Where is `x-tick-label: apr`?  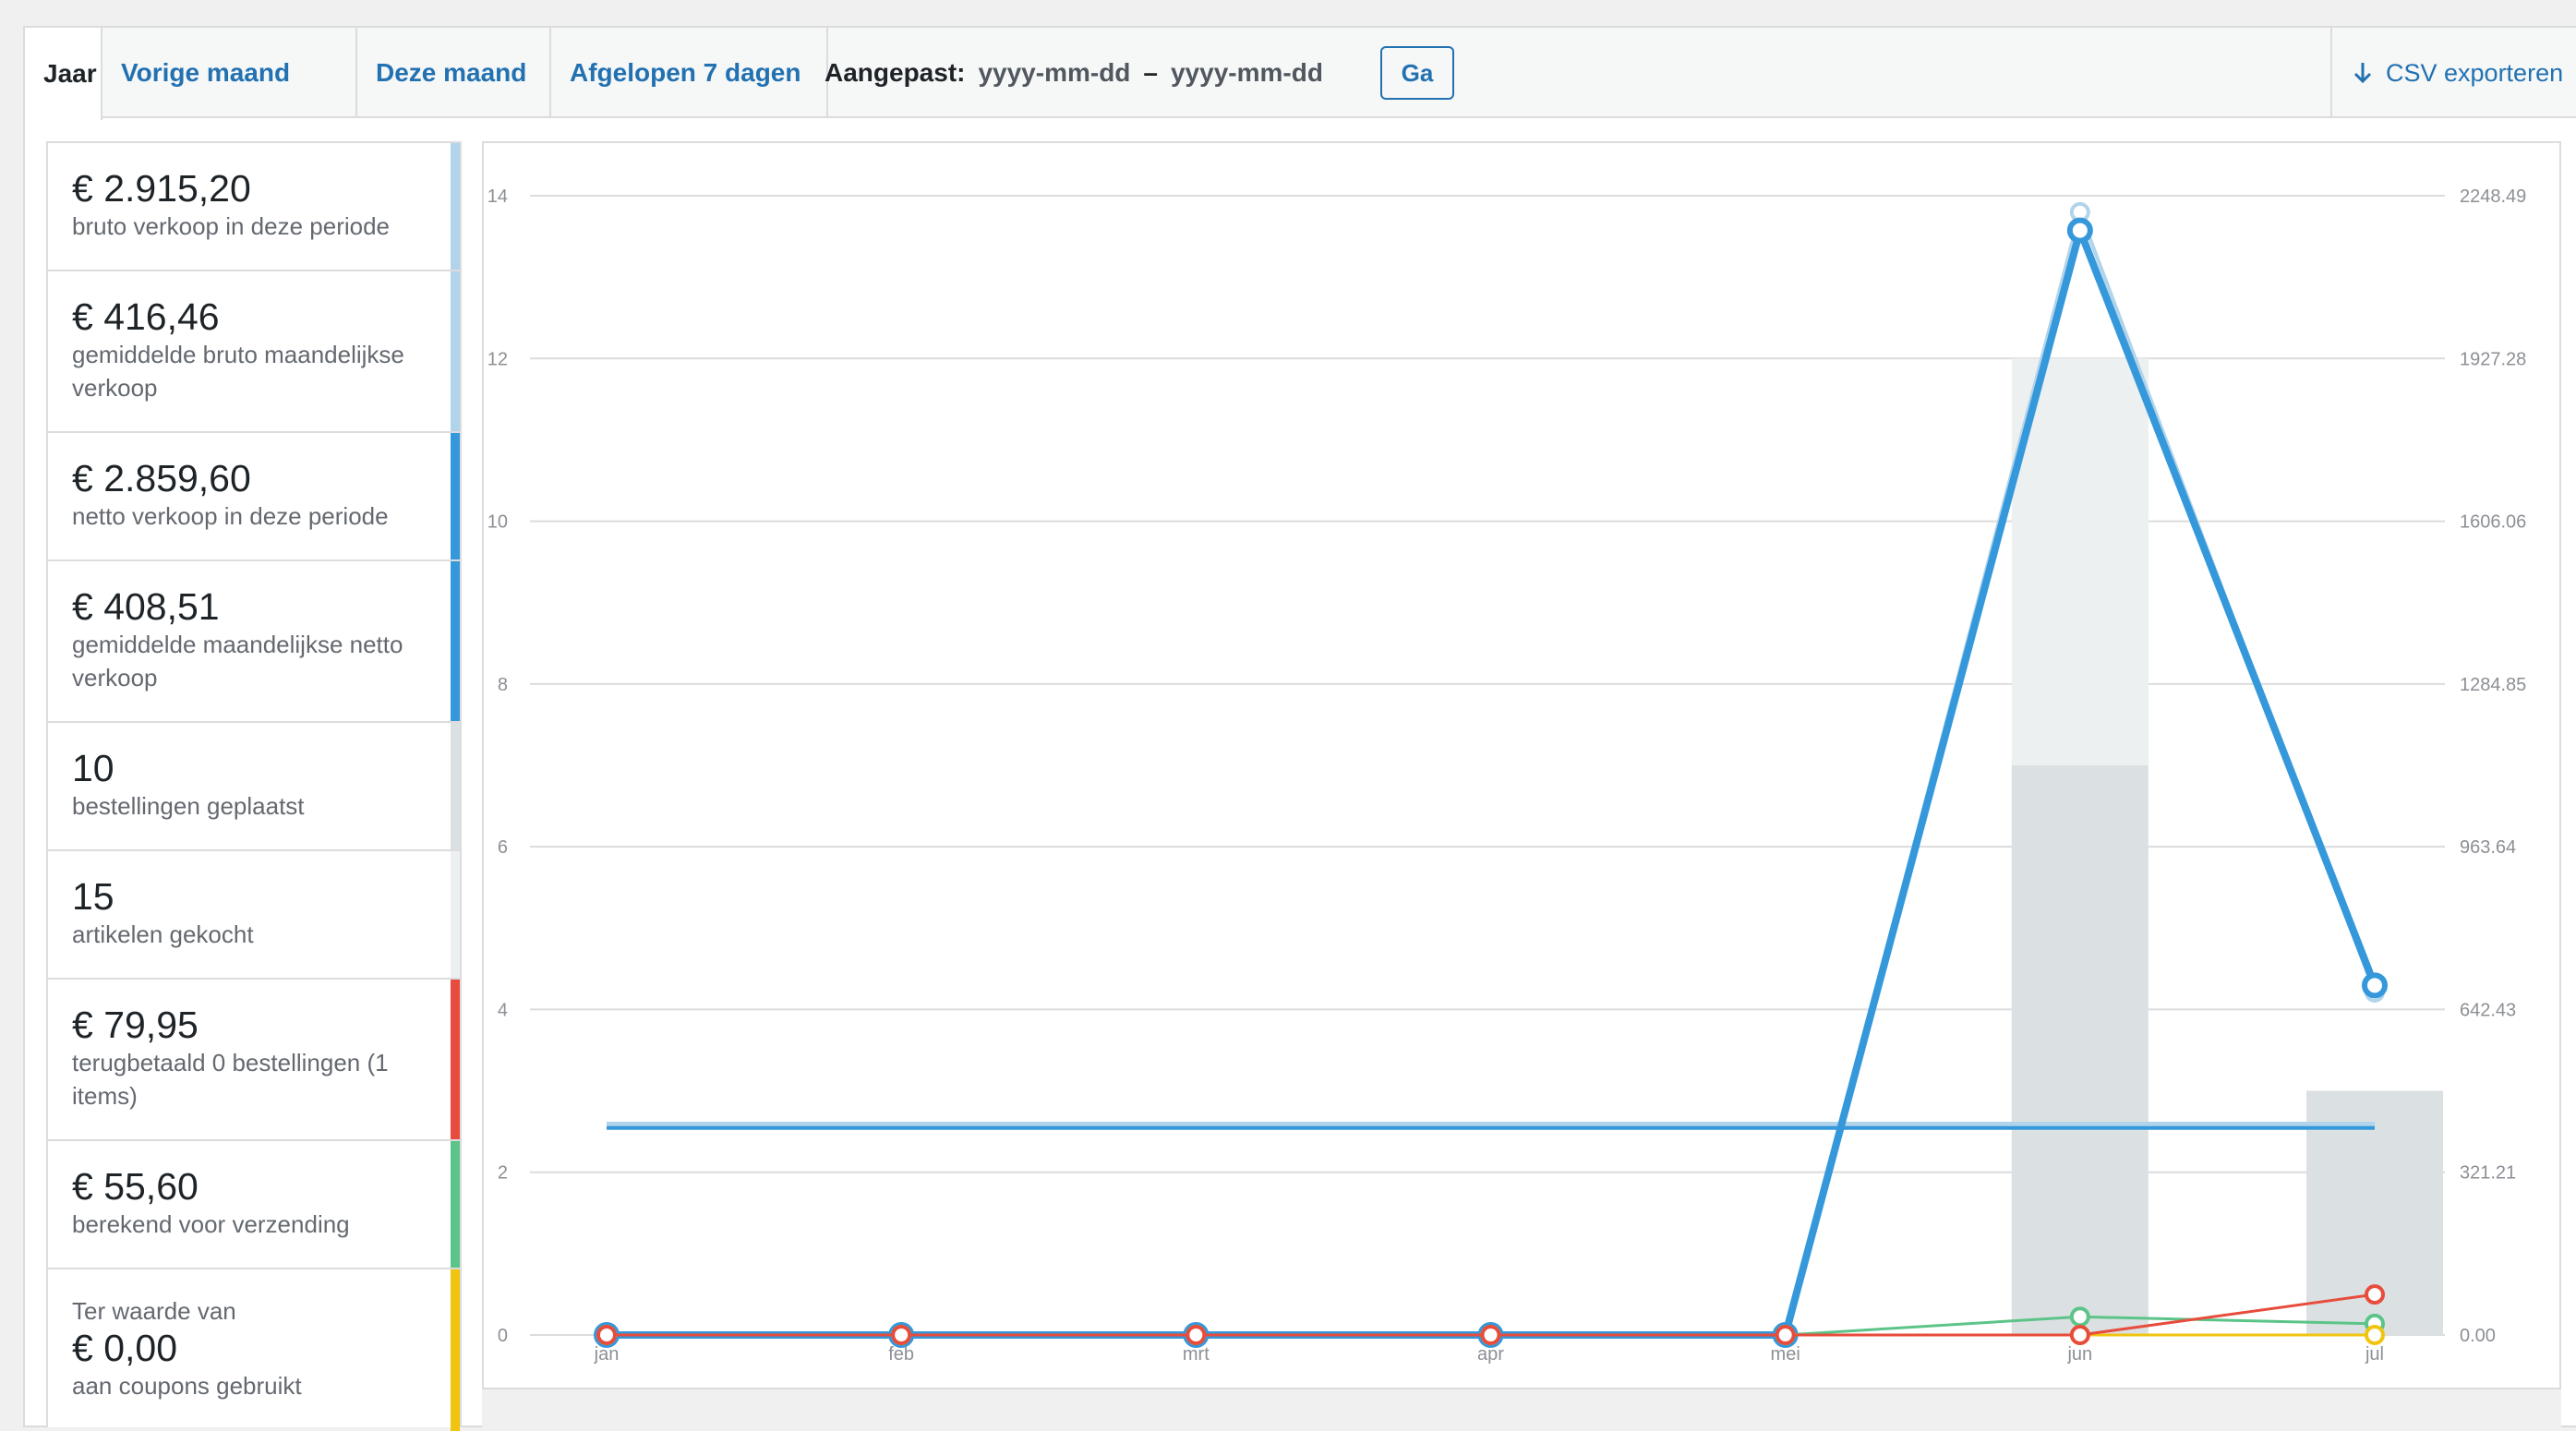
x-tick-label: apr is located at coordinates (1490, 1354).